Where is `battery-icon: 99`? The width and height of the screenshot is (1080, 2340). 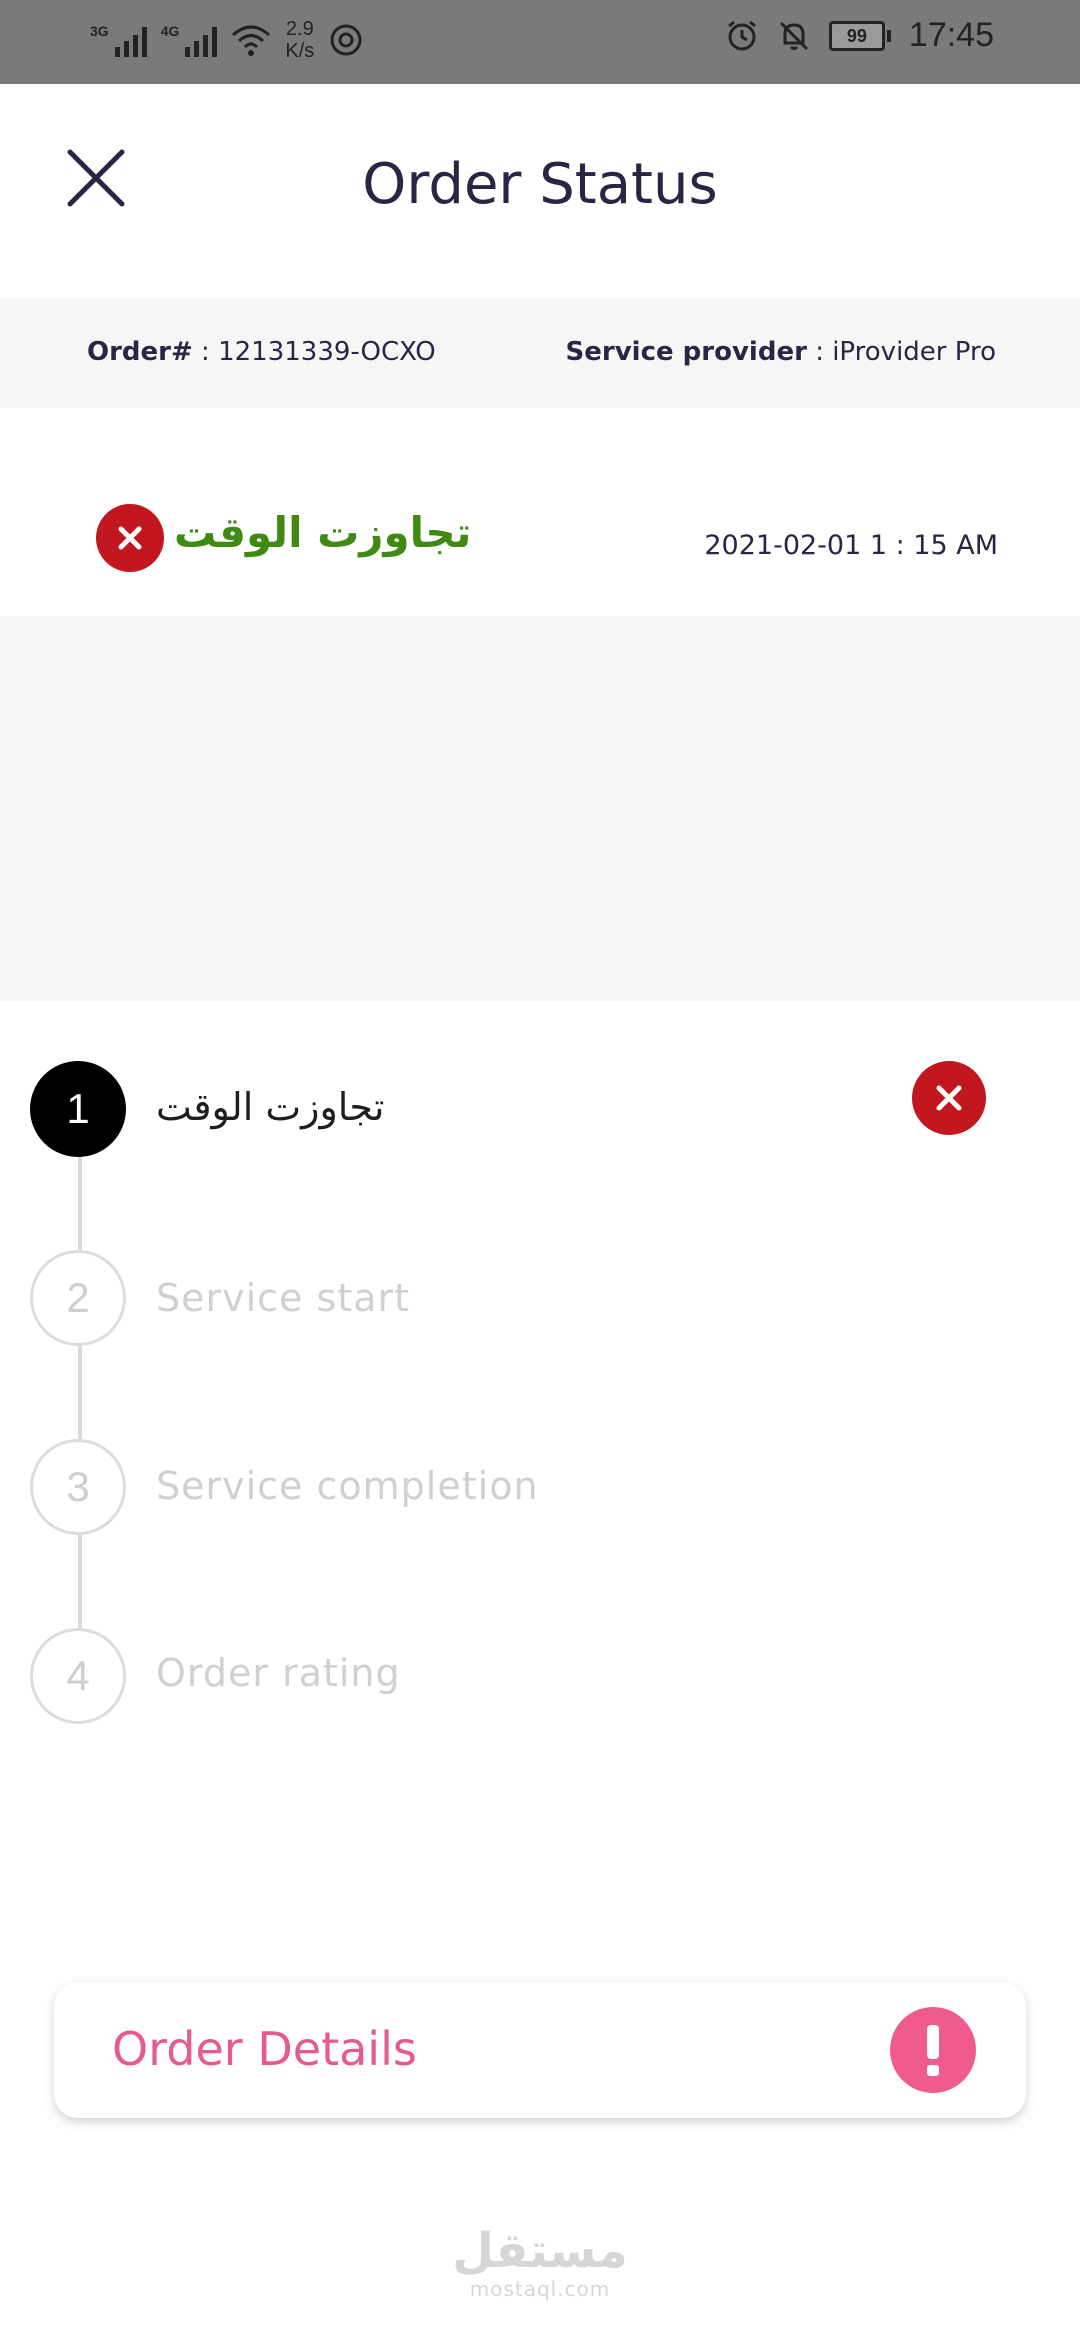 battery-icon: 99 is located at coordinates (859, 35).